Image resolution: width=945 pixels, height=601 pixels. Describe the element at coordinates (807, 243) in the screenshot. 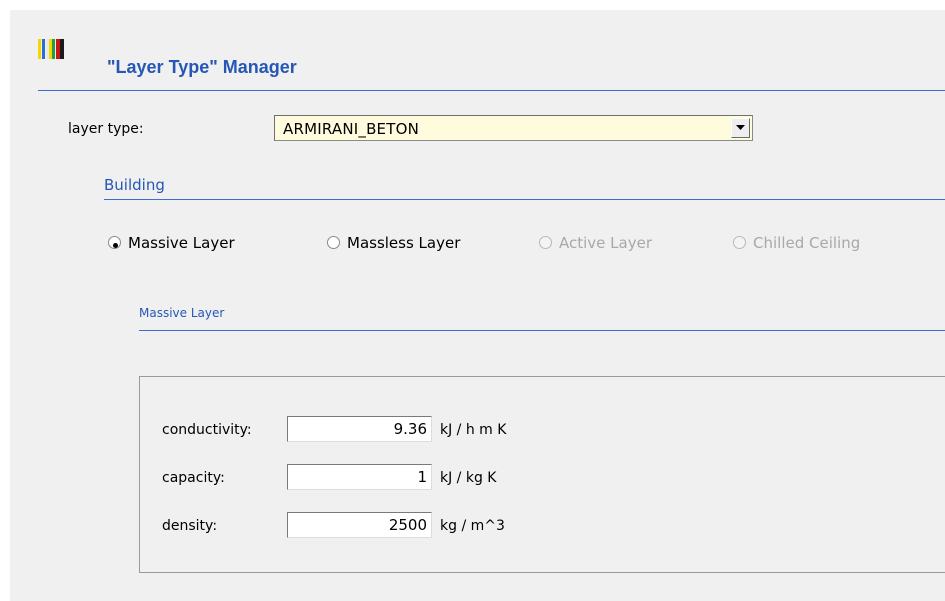

I see `radio-label: Chilled Ceiling` at that location.